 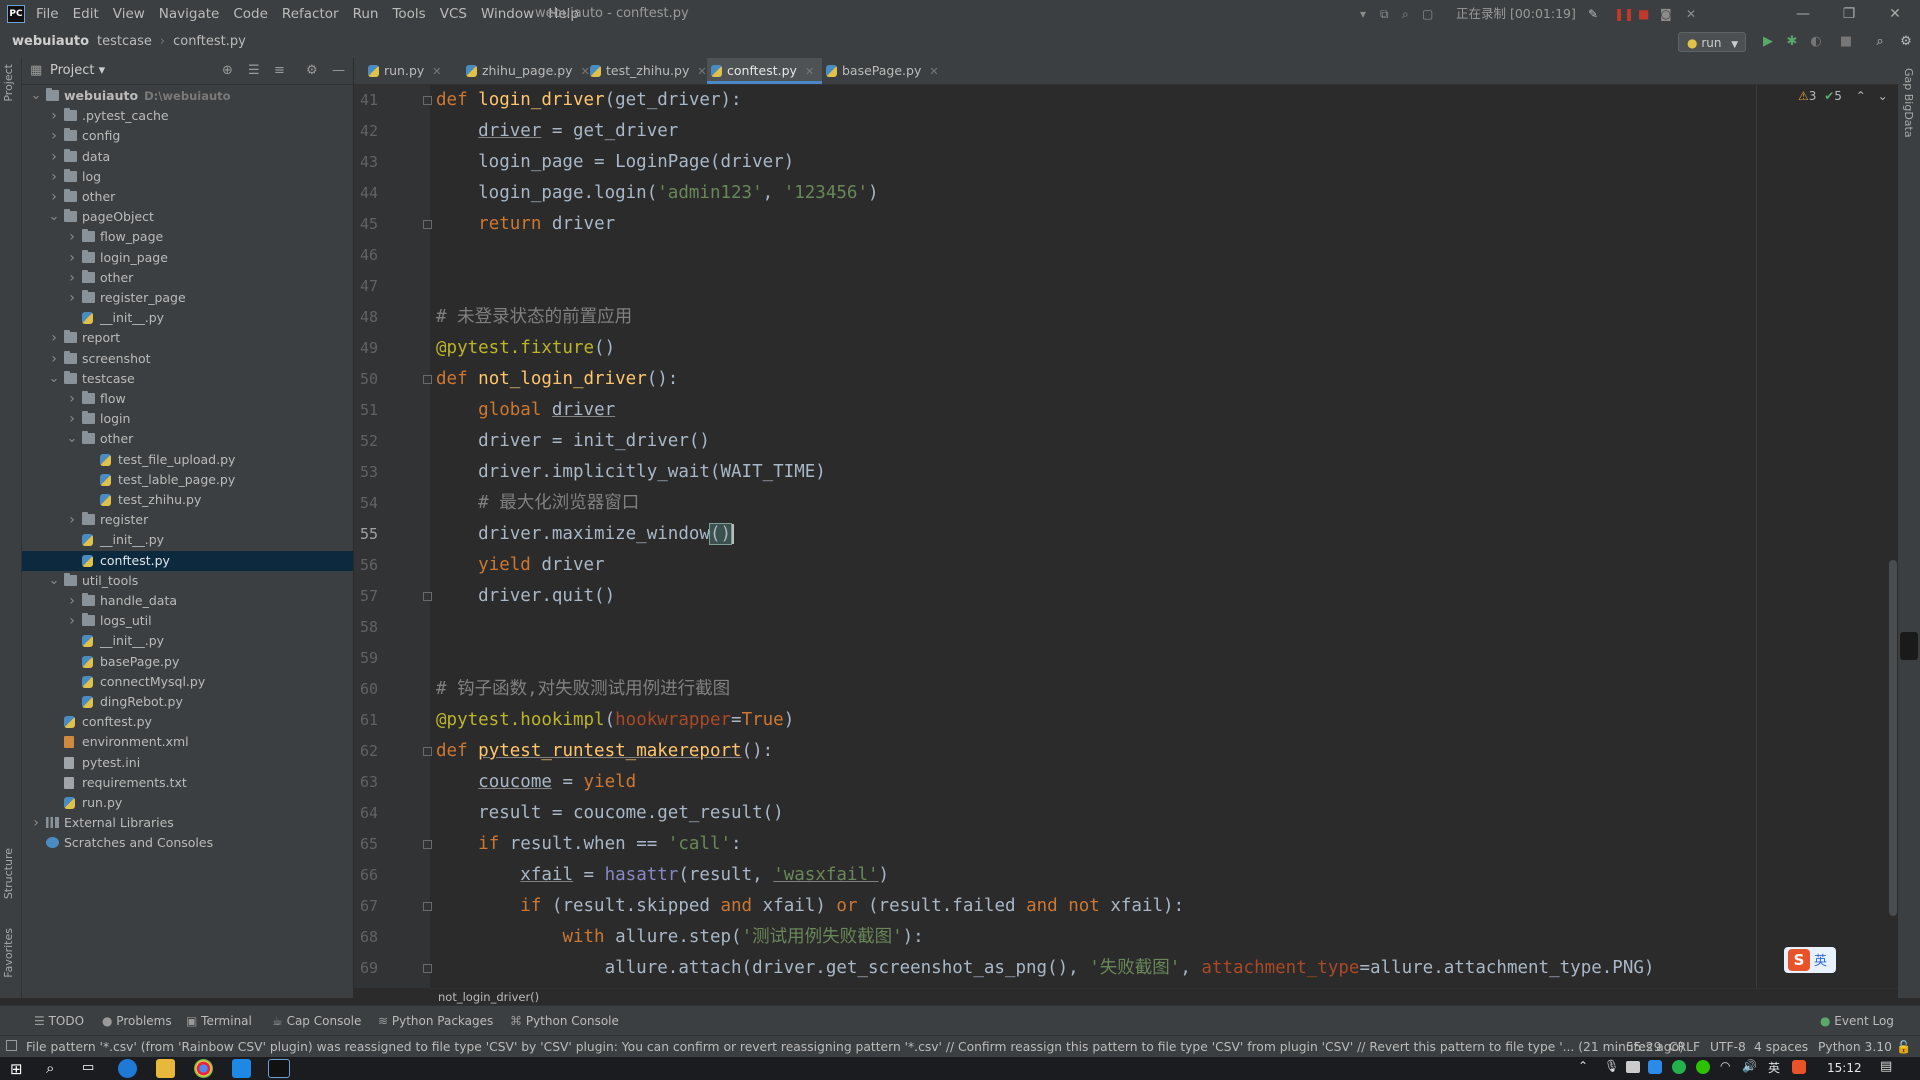 I want to click on tab-zhihu_page-py: zhihu_page.py ✕, so click(x=530, y=71).